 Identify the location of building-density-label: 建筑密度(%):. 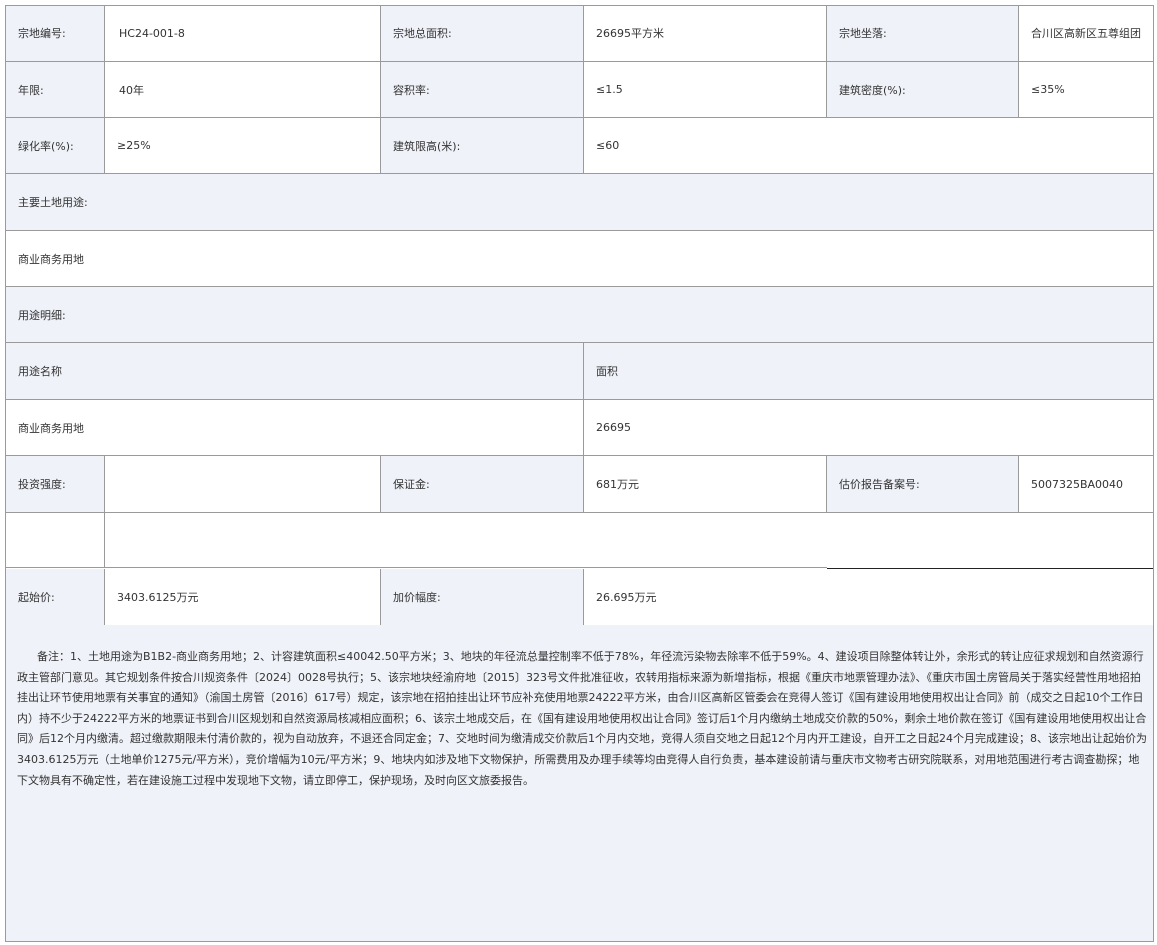
(922, 89).